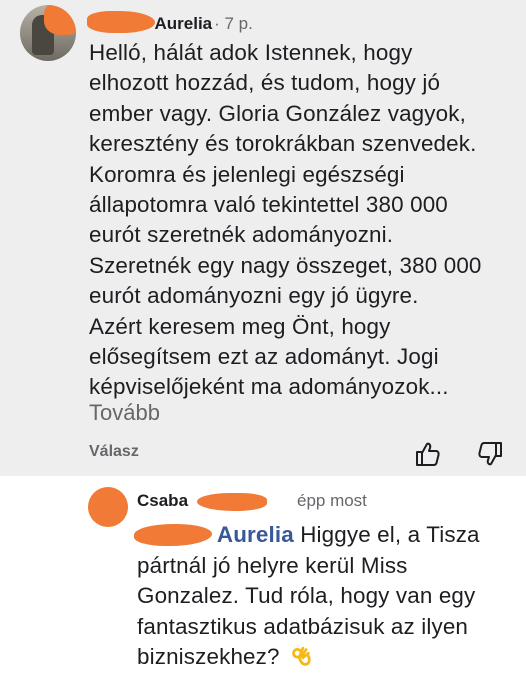  I want to click on comment-line: állapotomra való tekintettel 380 000, so click(268, 205).